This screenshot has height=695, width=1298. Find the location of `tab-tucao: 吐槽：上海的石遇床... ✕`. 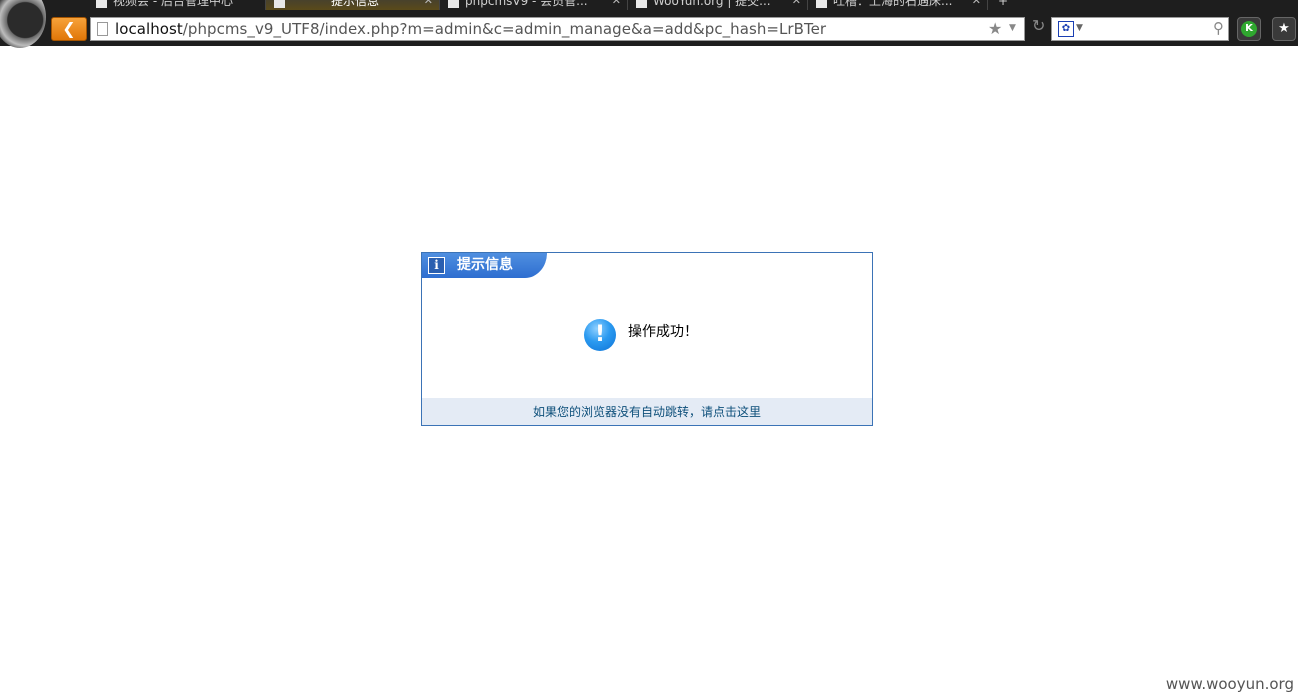

tab-tucao: 吐槽：上海的石遇床... ✕ is located at coordinates (898, 5).